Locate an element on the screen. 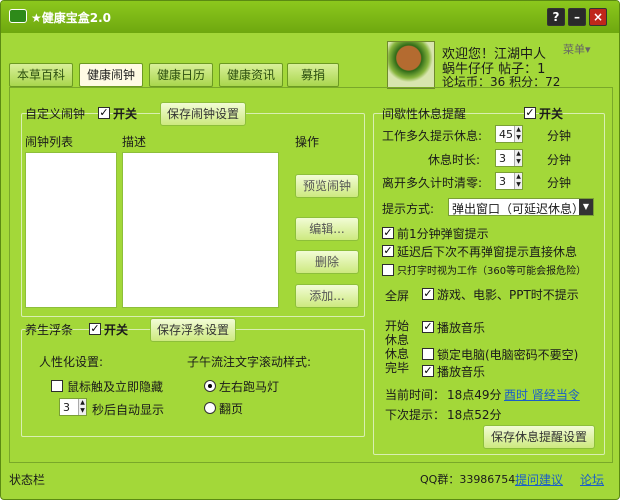  auto-show-seconds-value: 3 is located at coordinates (66, 407).